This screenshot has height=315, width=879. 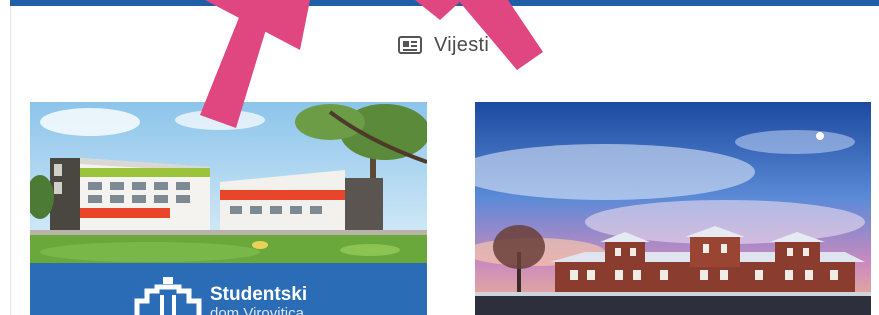 What do you see at coordinates (168, 296) in the screenshot?
I see `student-dorm-logo-icon` at bounding box center [168, 296].